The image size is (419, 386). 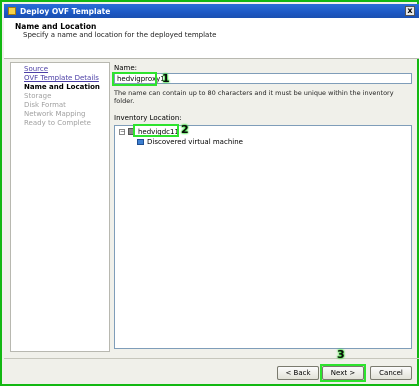 I want to click on name-label: Name:, so click(x=126, y=68).